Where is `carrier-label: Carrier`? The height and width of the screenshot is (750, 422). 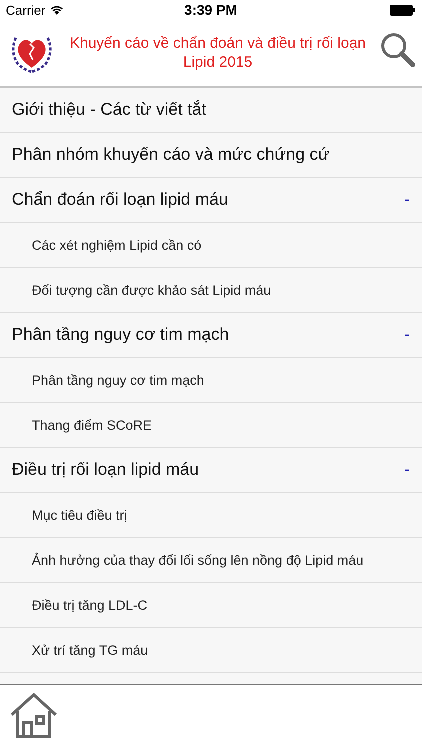
carrier-label: Carrier is located at coordinates (26, 10).